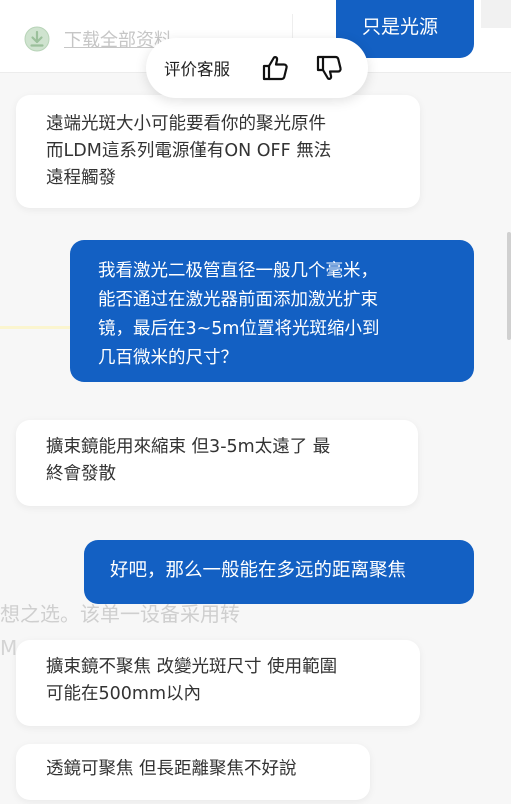  What do you see at coordinates (275, 68) in the screenshot?
I see `thumbs-up-icon` at bounding box center [275, 68].